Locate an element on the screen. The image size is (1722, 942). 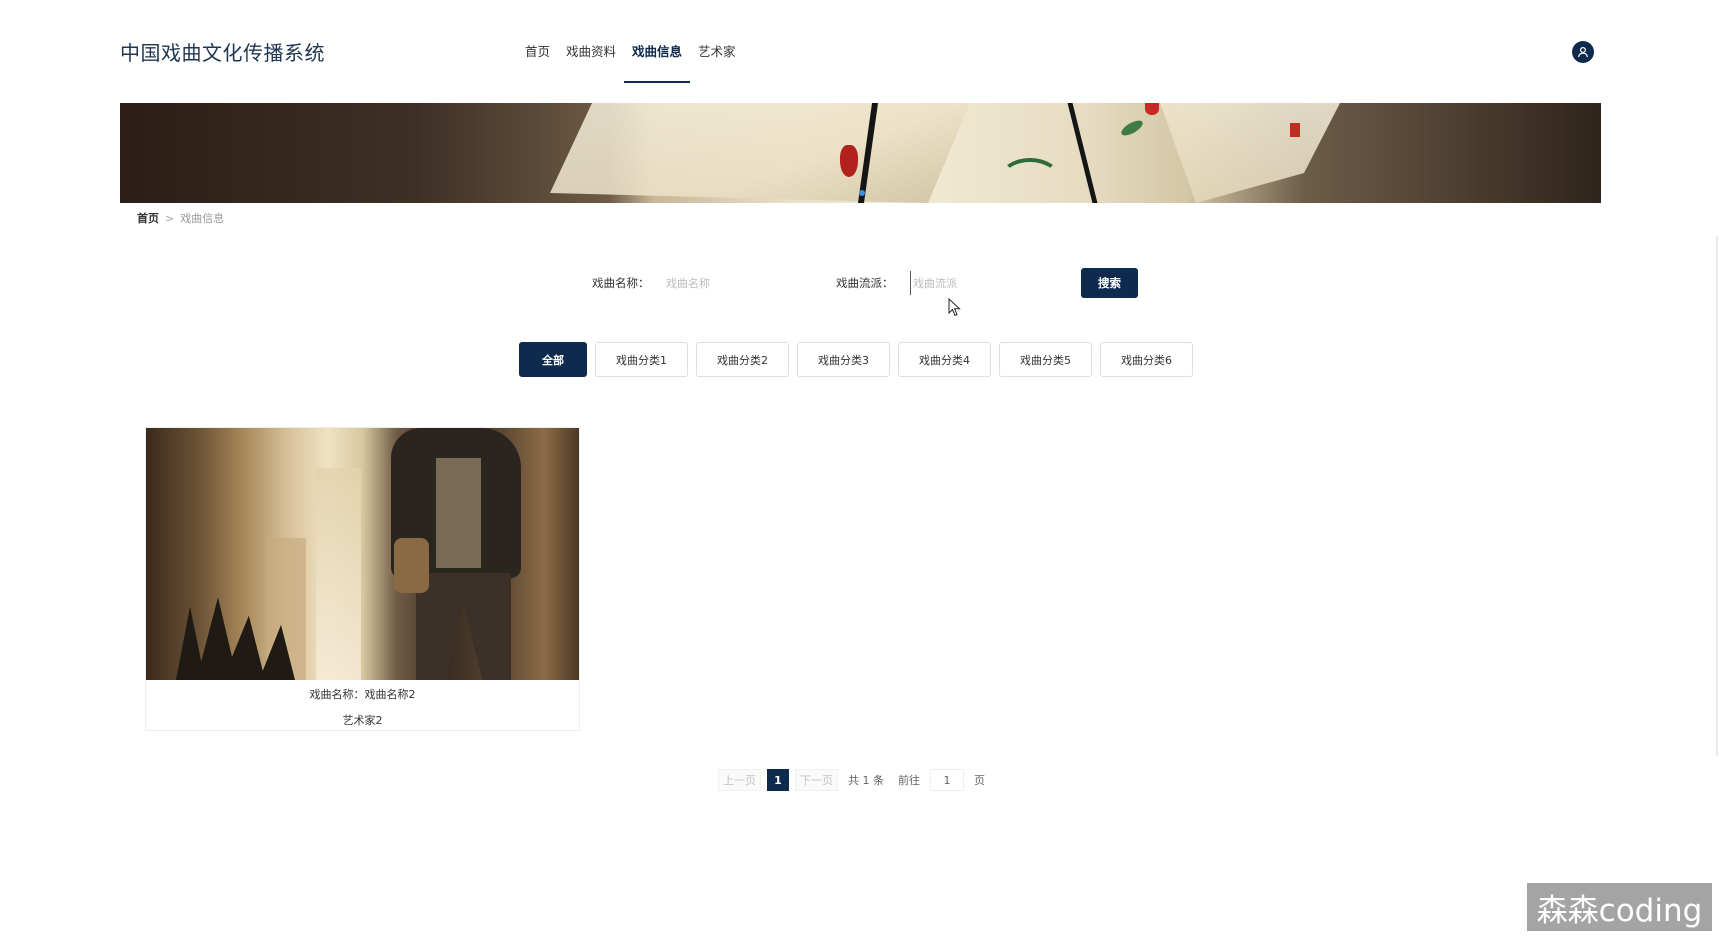
banner-carousel is located at coordinates (860, 153).